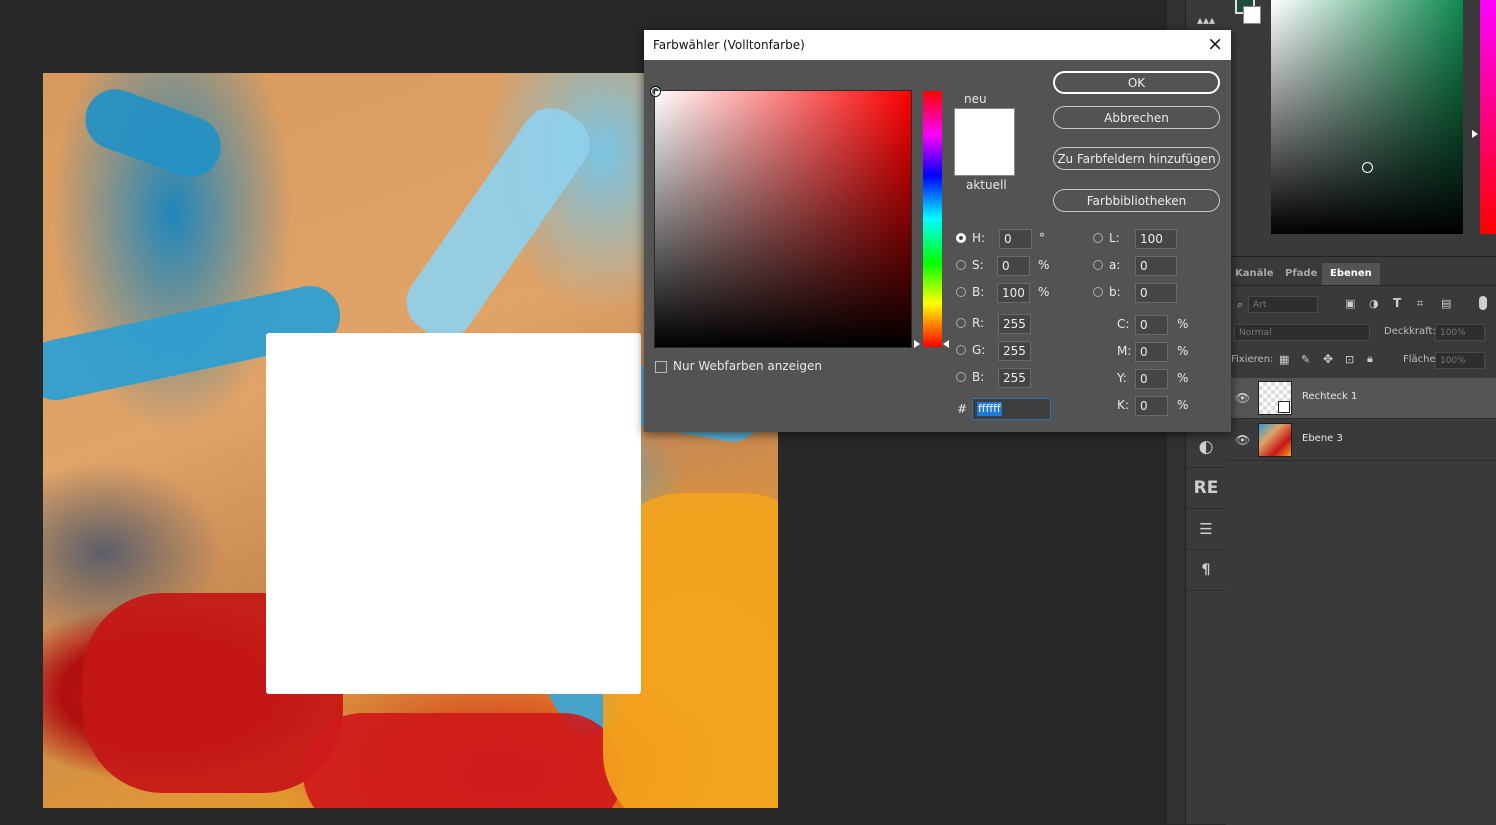 The height and width of the screenshot is (825, 1496). What do you see at coordinates (1136, 158) in the screenshot?
I see `add-to-swatches-button: Zu Farbfeldern hinzufügen` at bounding box center [1136, 158].